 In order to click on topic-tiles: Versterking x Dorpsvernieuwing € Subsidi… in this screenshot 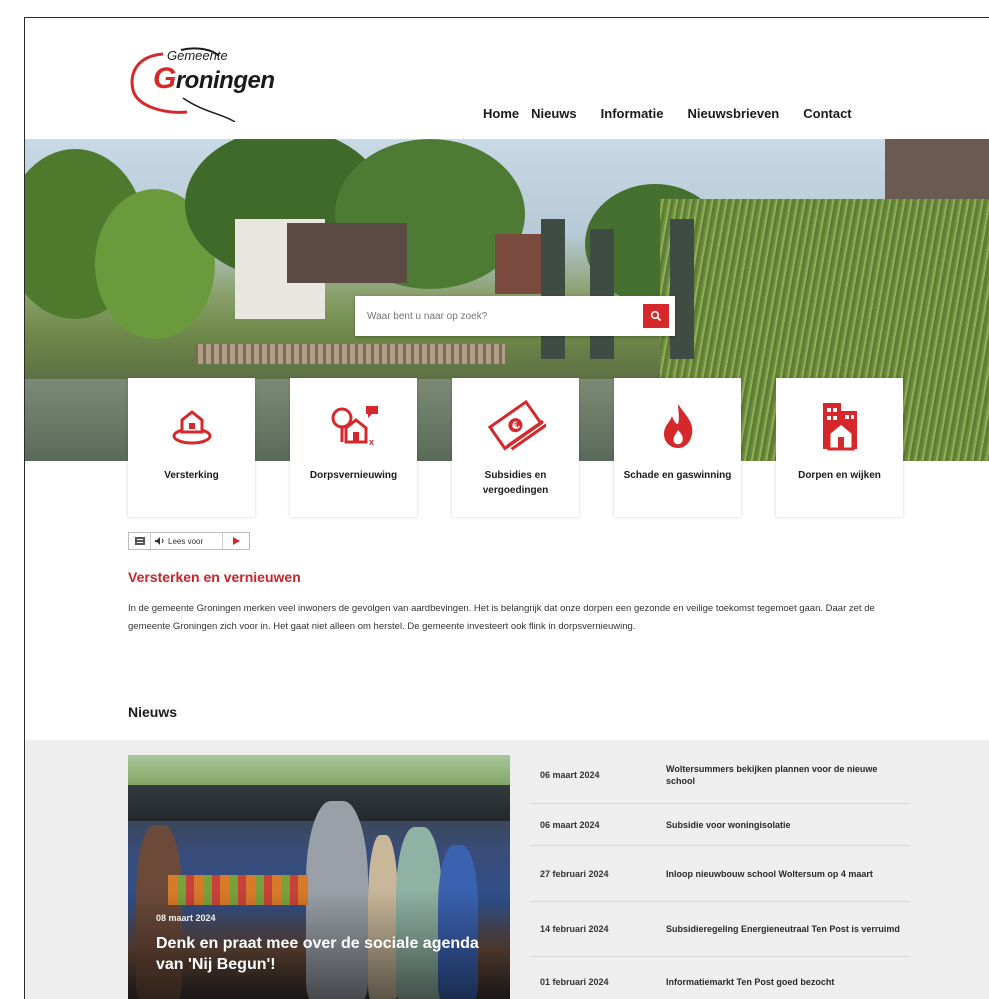, I will do `click(516, 448)`.